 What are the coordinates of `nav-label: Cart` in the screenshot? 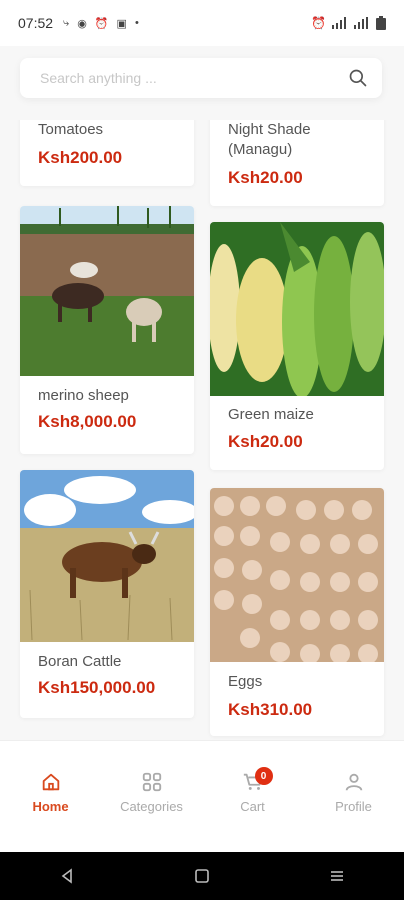 It's located at (252, 806).